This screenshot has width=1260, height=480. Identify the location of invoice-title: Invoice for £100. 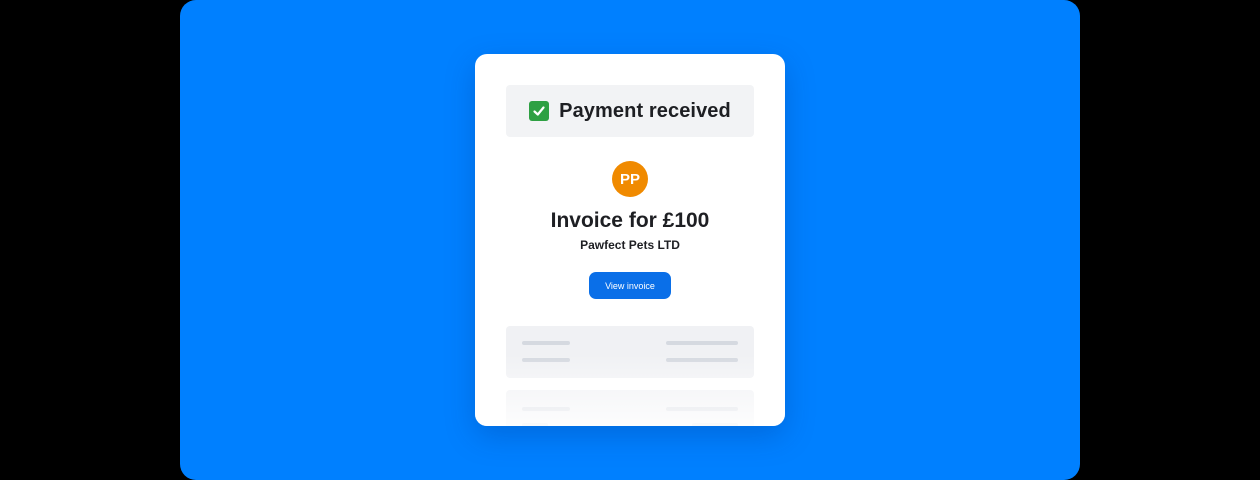
(630, 220).